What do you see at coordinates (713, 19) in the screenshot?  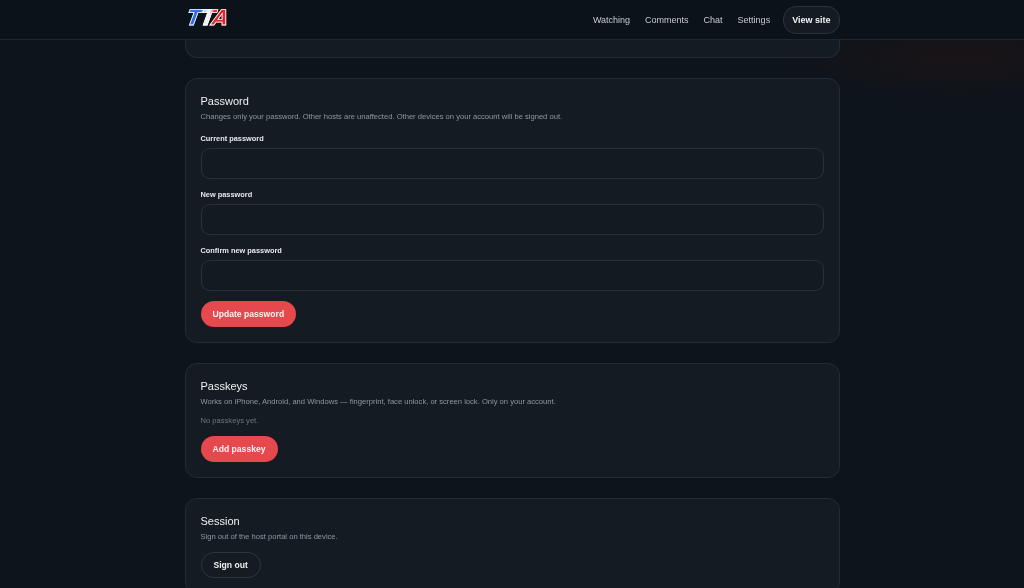 I see `nav-link: Chat` at bounding box center [713, 19].